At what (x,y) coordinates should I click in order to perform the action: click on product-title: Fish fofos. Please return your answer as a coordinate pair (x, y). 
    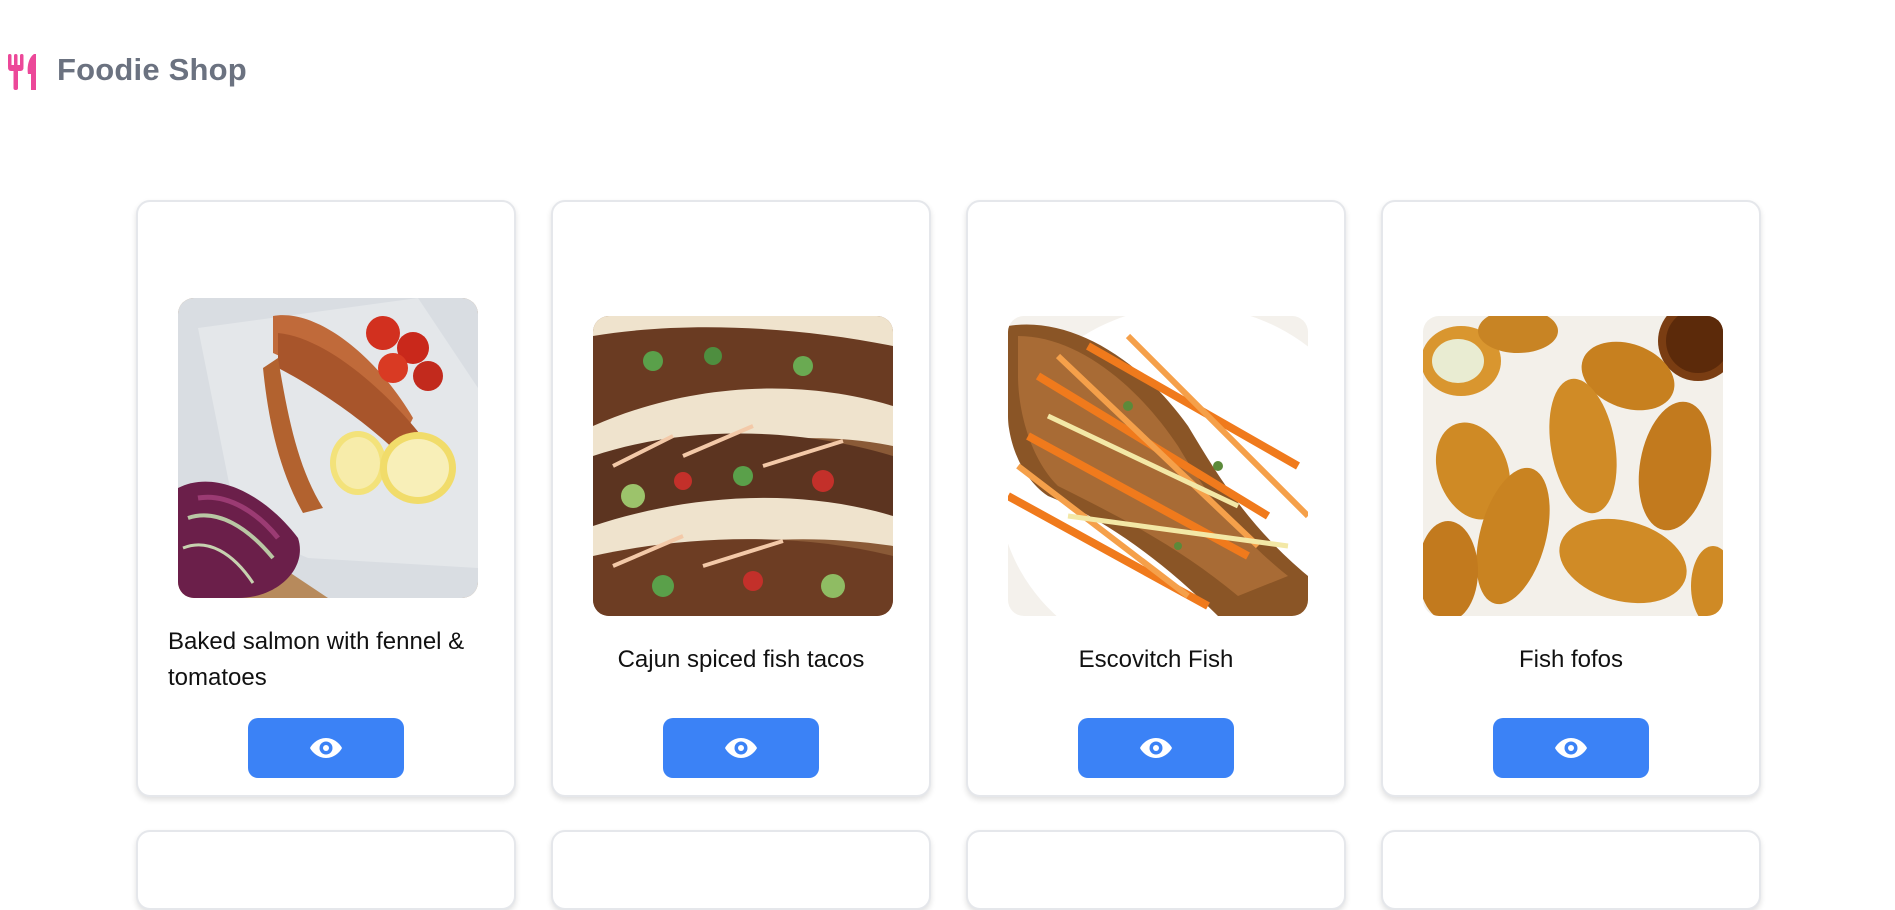
    Looking at the image, I should click on (1571, 660).